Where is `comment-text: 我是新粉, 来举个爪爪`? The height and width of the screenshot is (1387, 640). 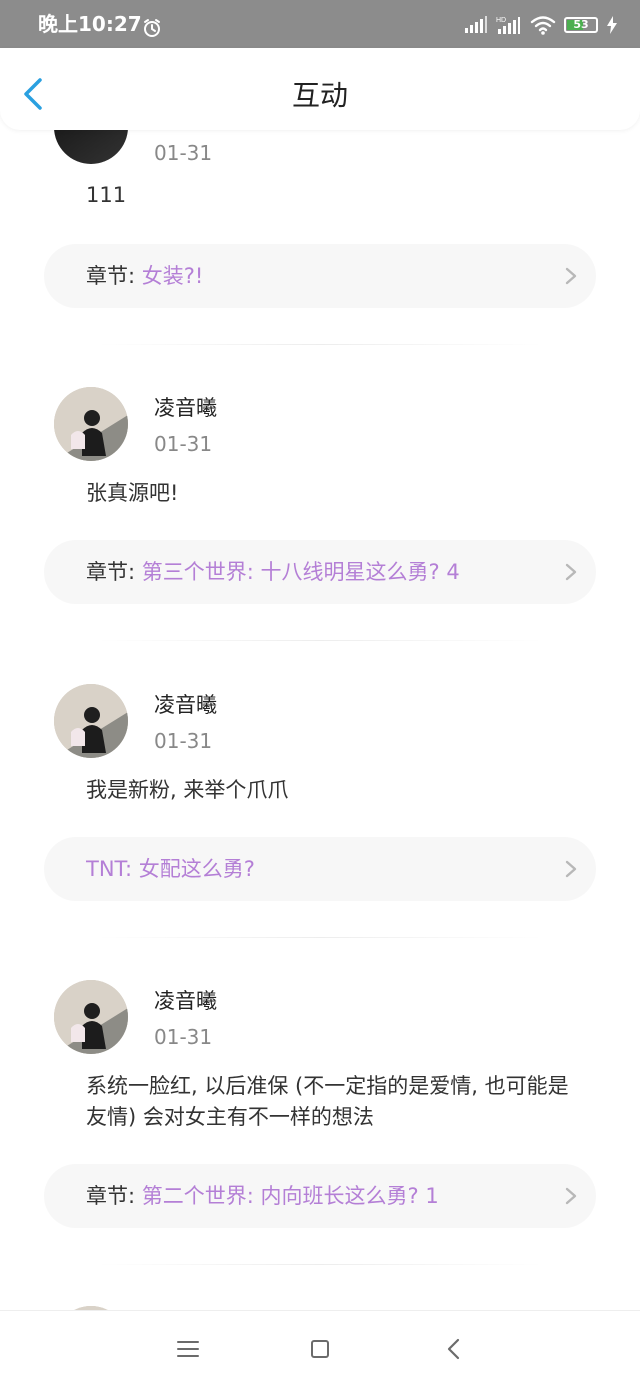
comment-text: 我是新粉, 来举个爪爪 is located at coordinates (187, 790).